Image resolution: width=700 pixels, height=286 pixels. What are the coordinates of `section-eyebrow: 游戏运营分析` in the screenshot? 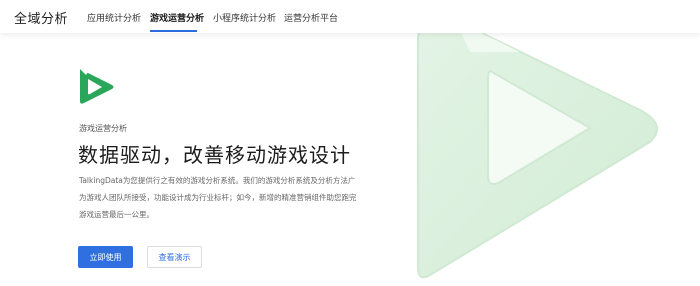 It's located at (103, 128).